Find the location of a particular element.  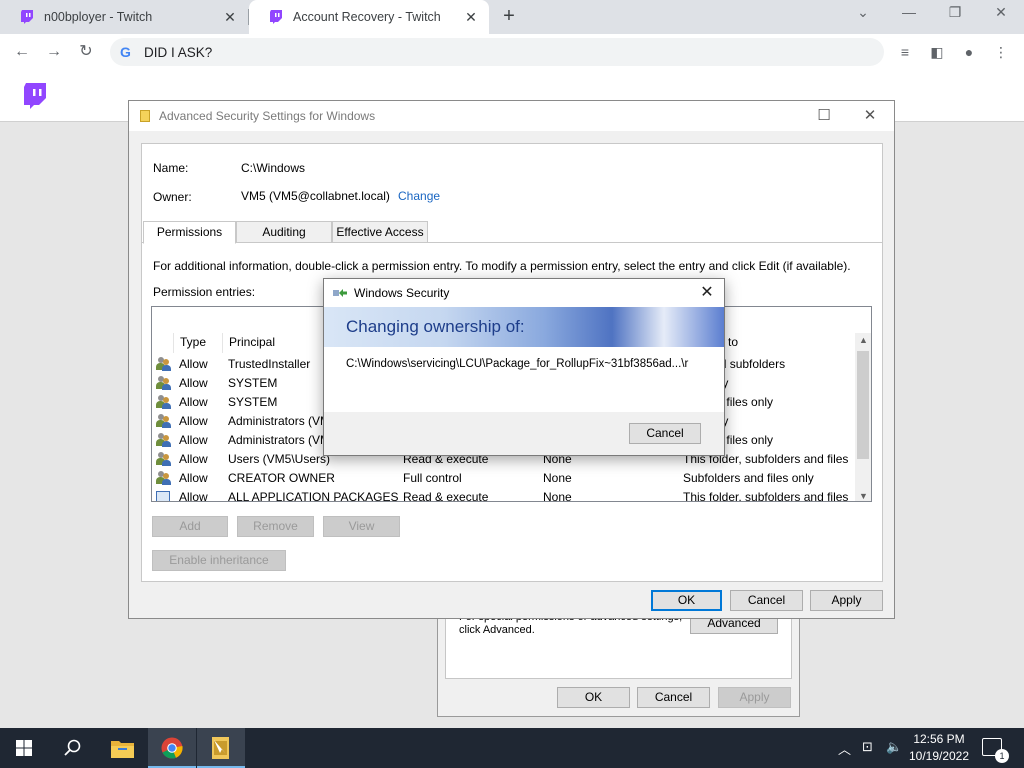

transfer-icon is located at coordinates (340, 293).